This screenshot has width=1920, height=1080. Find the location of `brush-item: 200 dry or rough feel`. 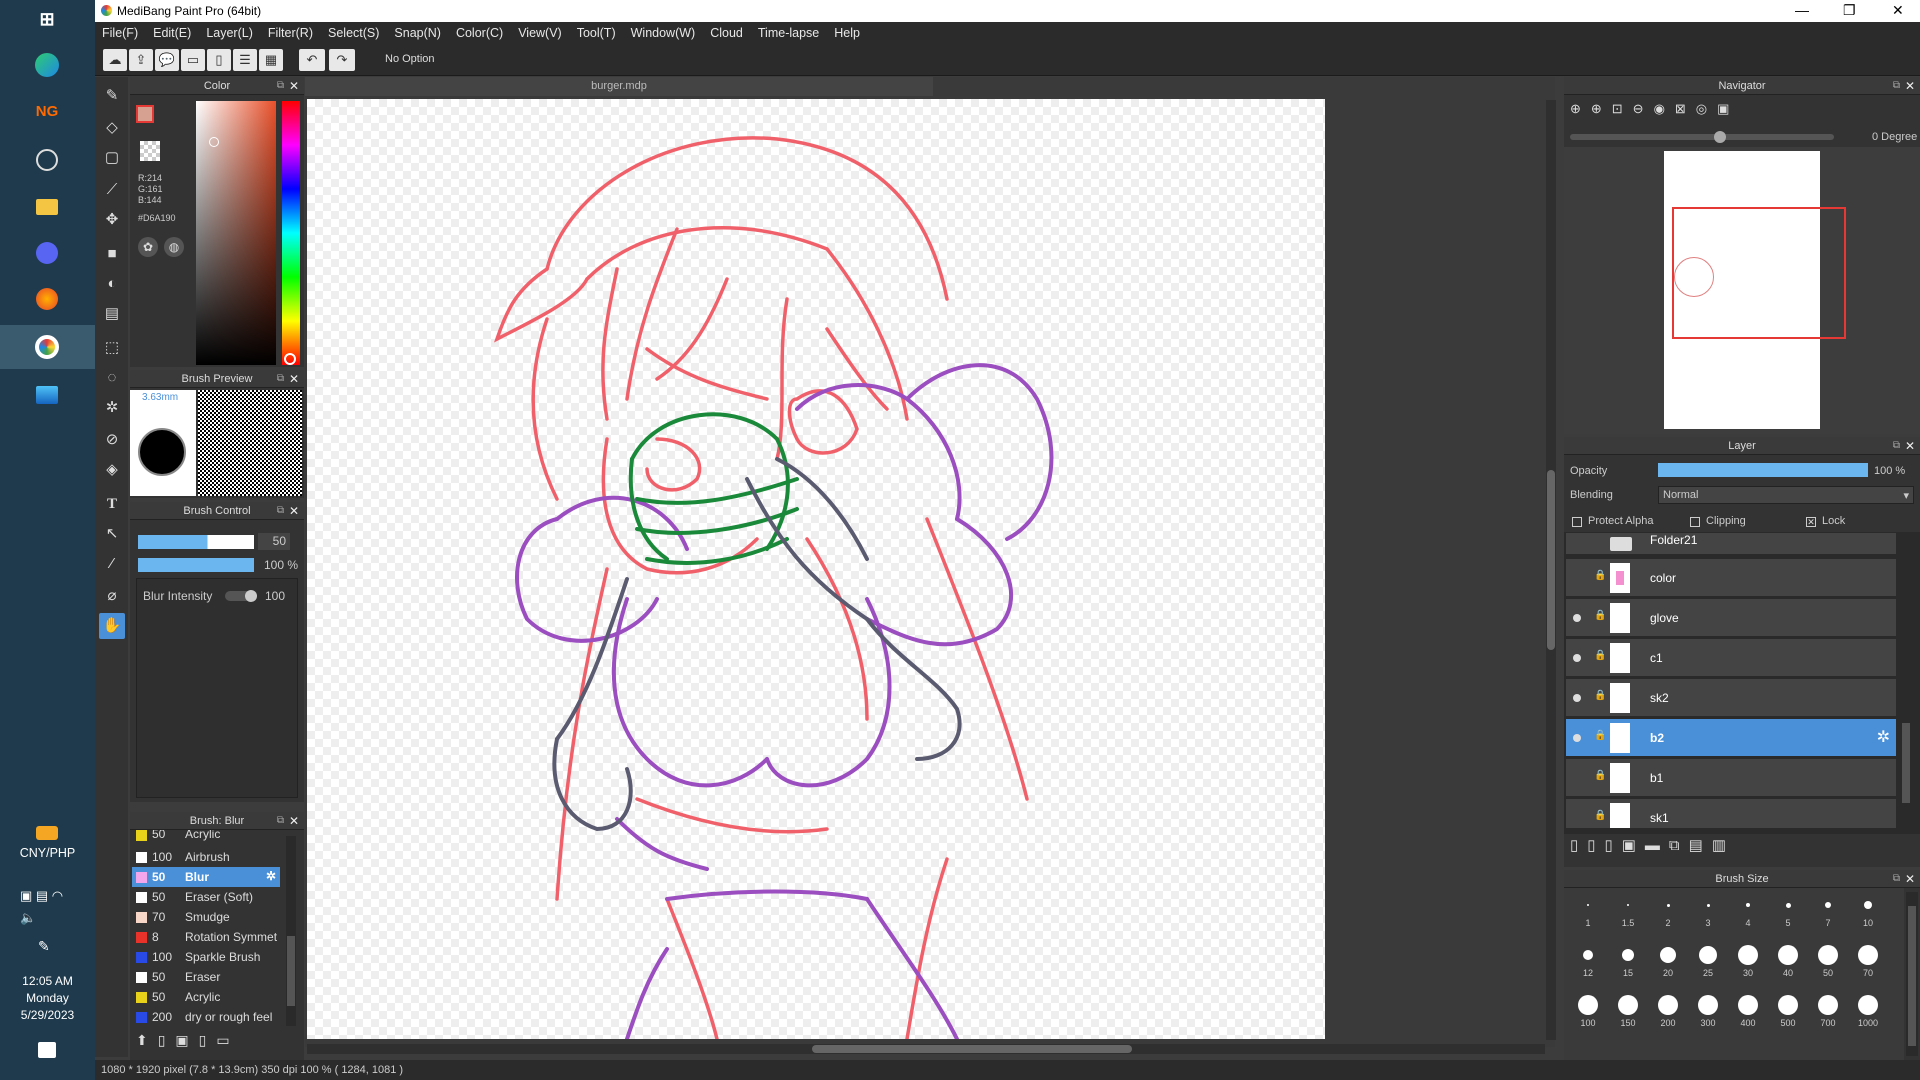

brush-item: 200 dry or rough feel is located at coordinates (206, 1017).